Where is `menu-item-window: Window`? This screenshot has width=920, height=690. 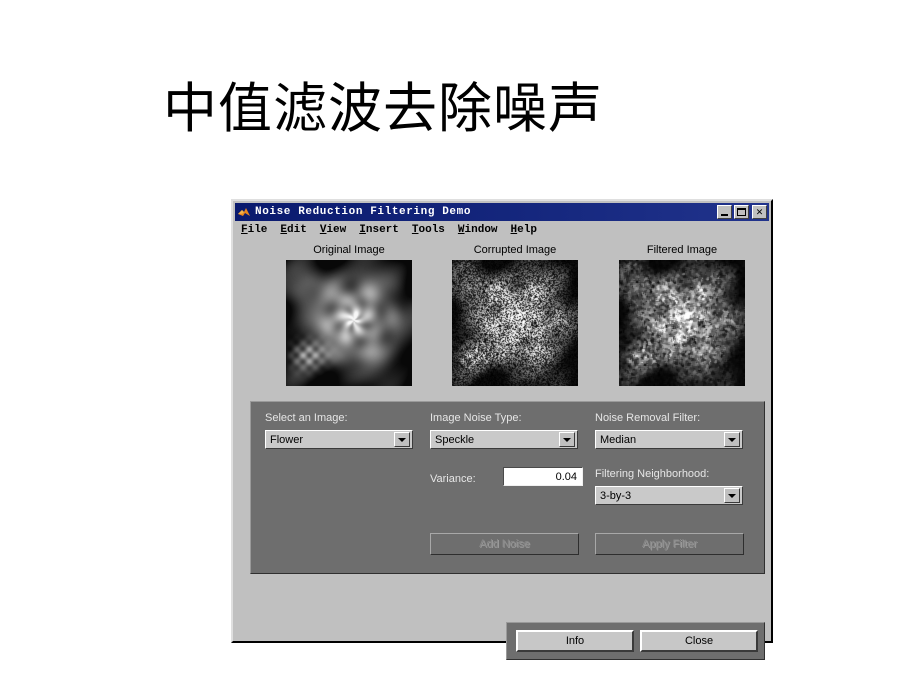 menu-item-window: Window is located at coordinates (478, 230).